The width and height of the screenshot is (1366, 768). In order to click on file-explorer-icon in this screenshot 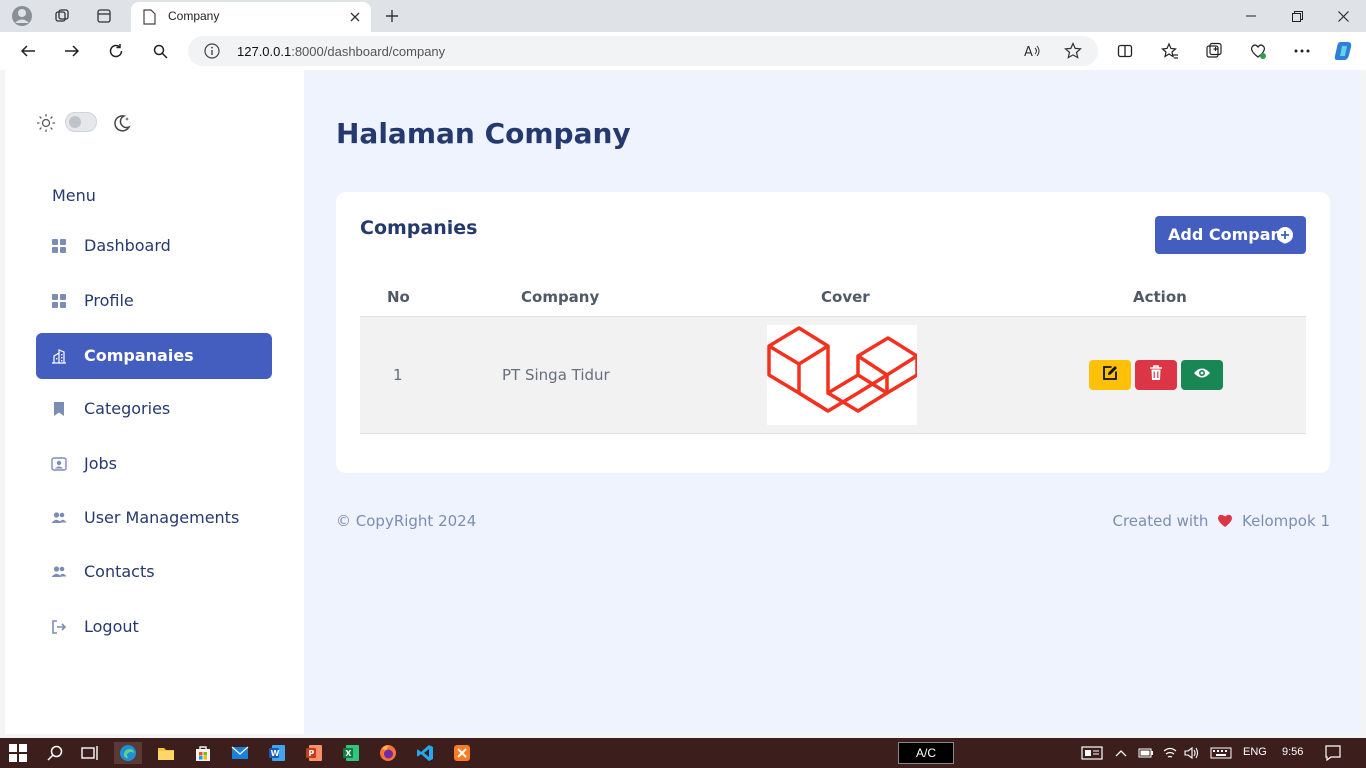, I will do `click(166, 753)`.